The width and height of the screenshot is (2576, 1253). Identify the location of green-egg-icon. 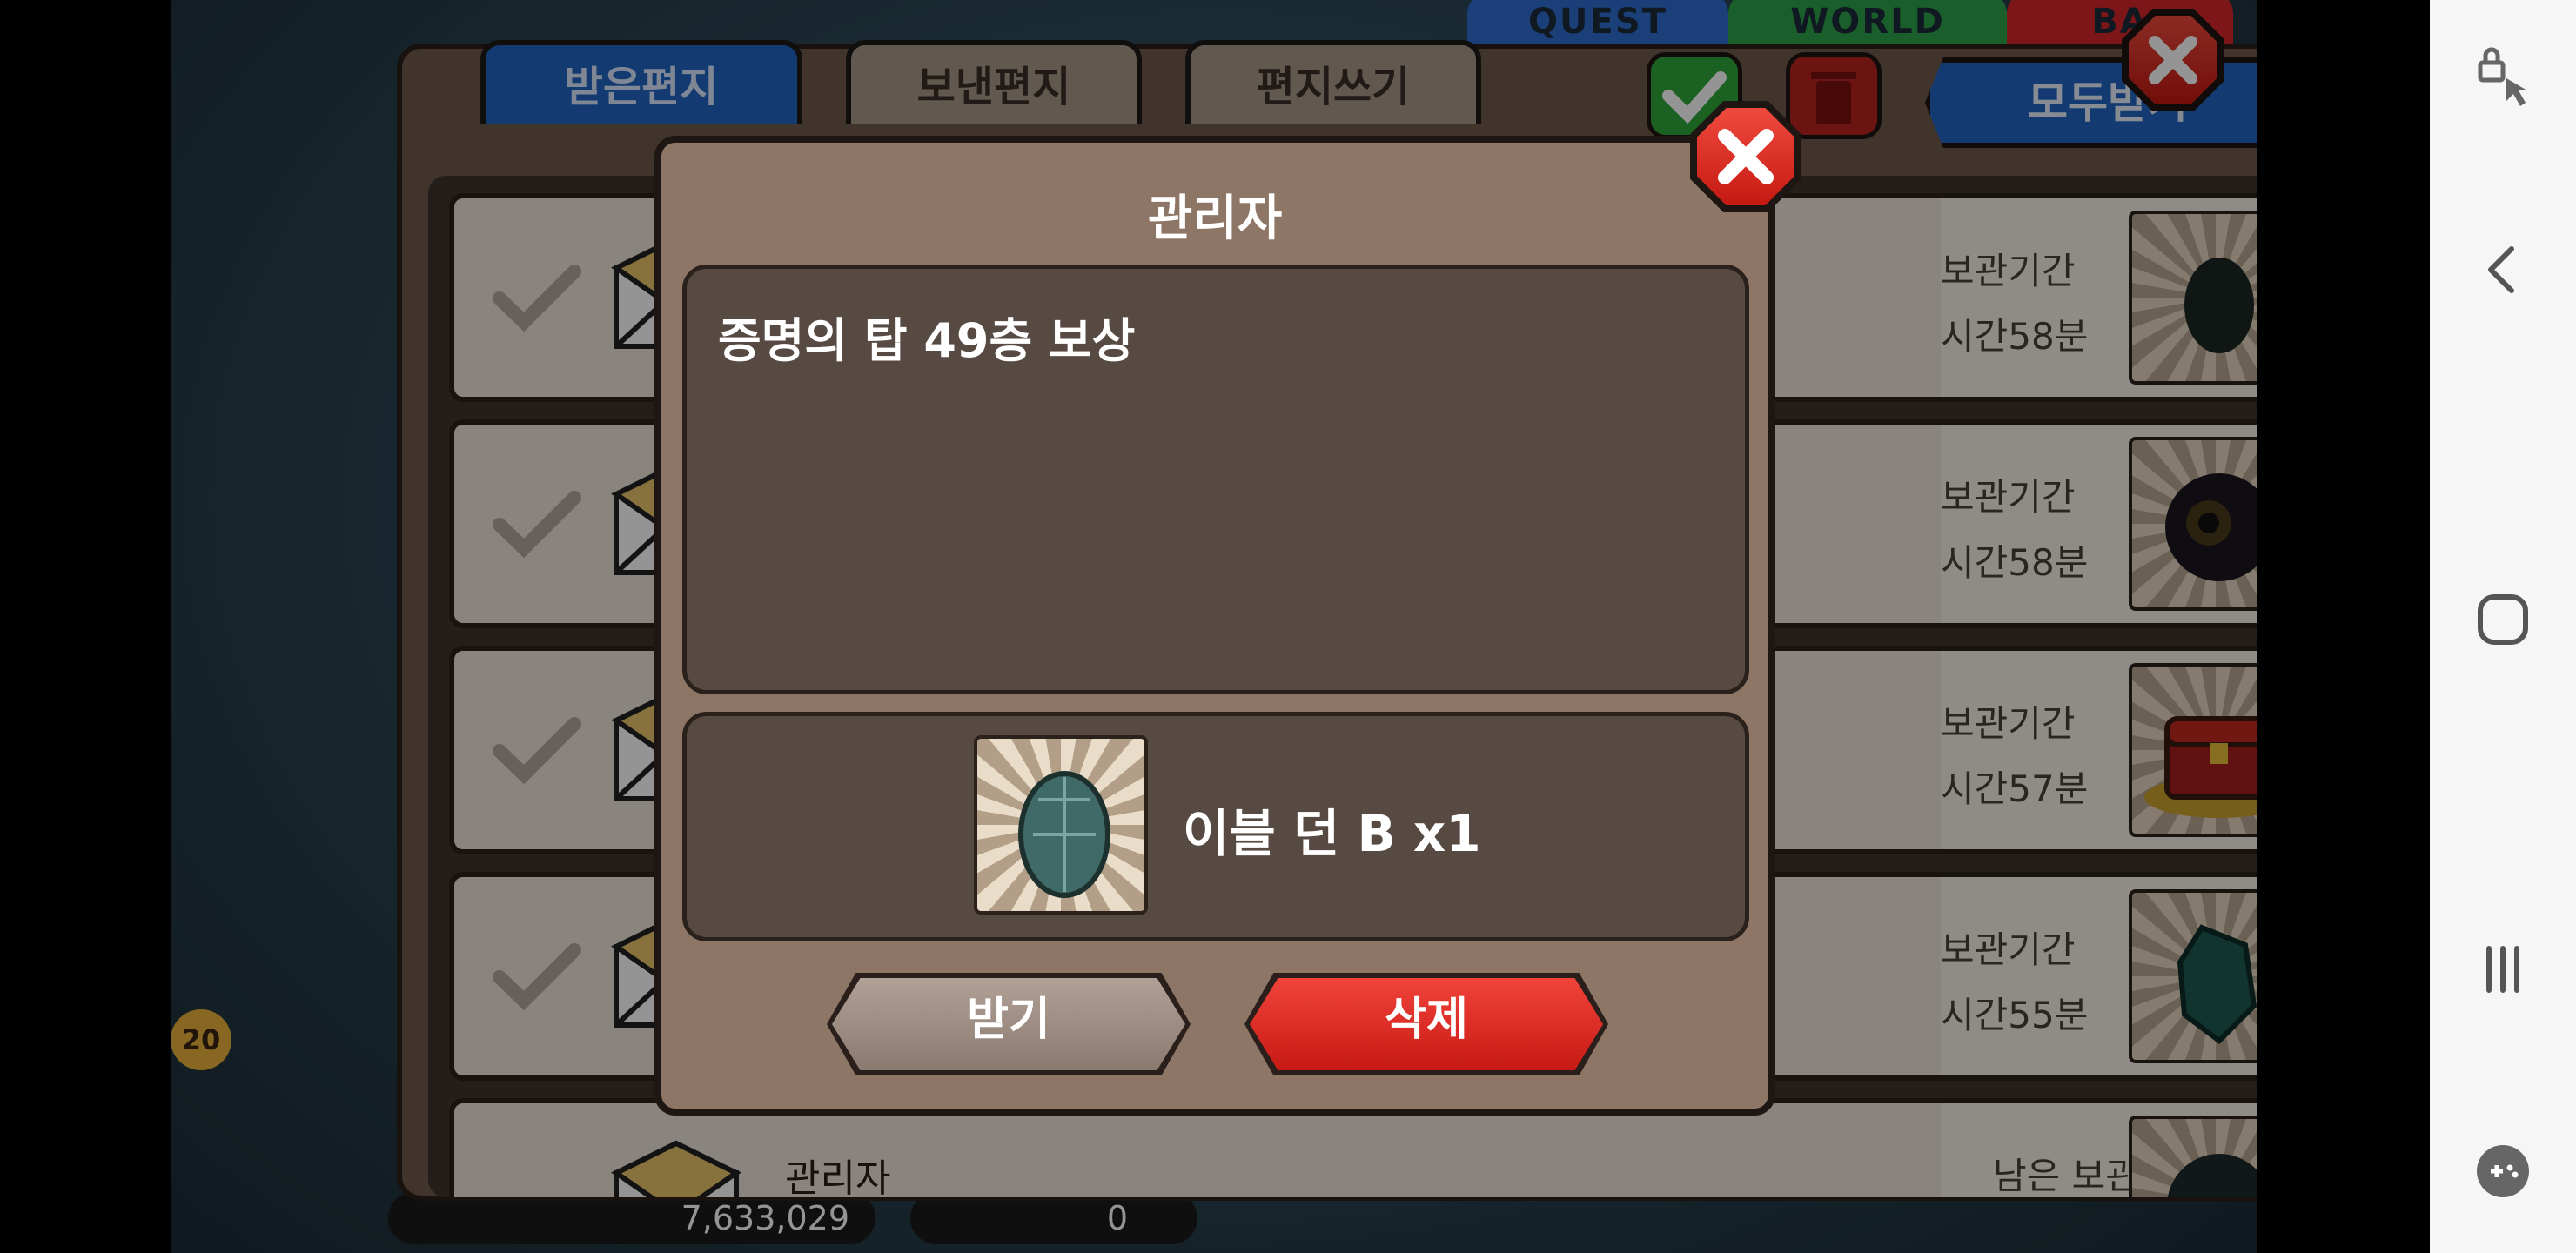
(1061, 825).